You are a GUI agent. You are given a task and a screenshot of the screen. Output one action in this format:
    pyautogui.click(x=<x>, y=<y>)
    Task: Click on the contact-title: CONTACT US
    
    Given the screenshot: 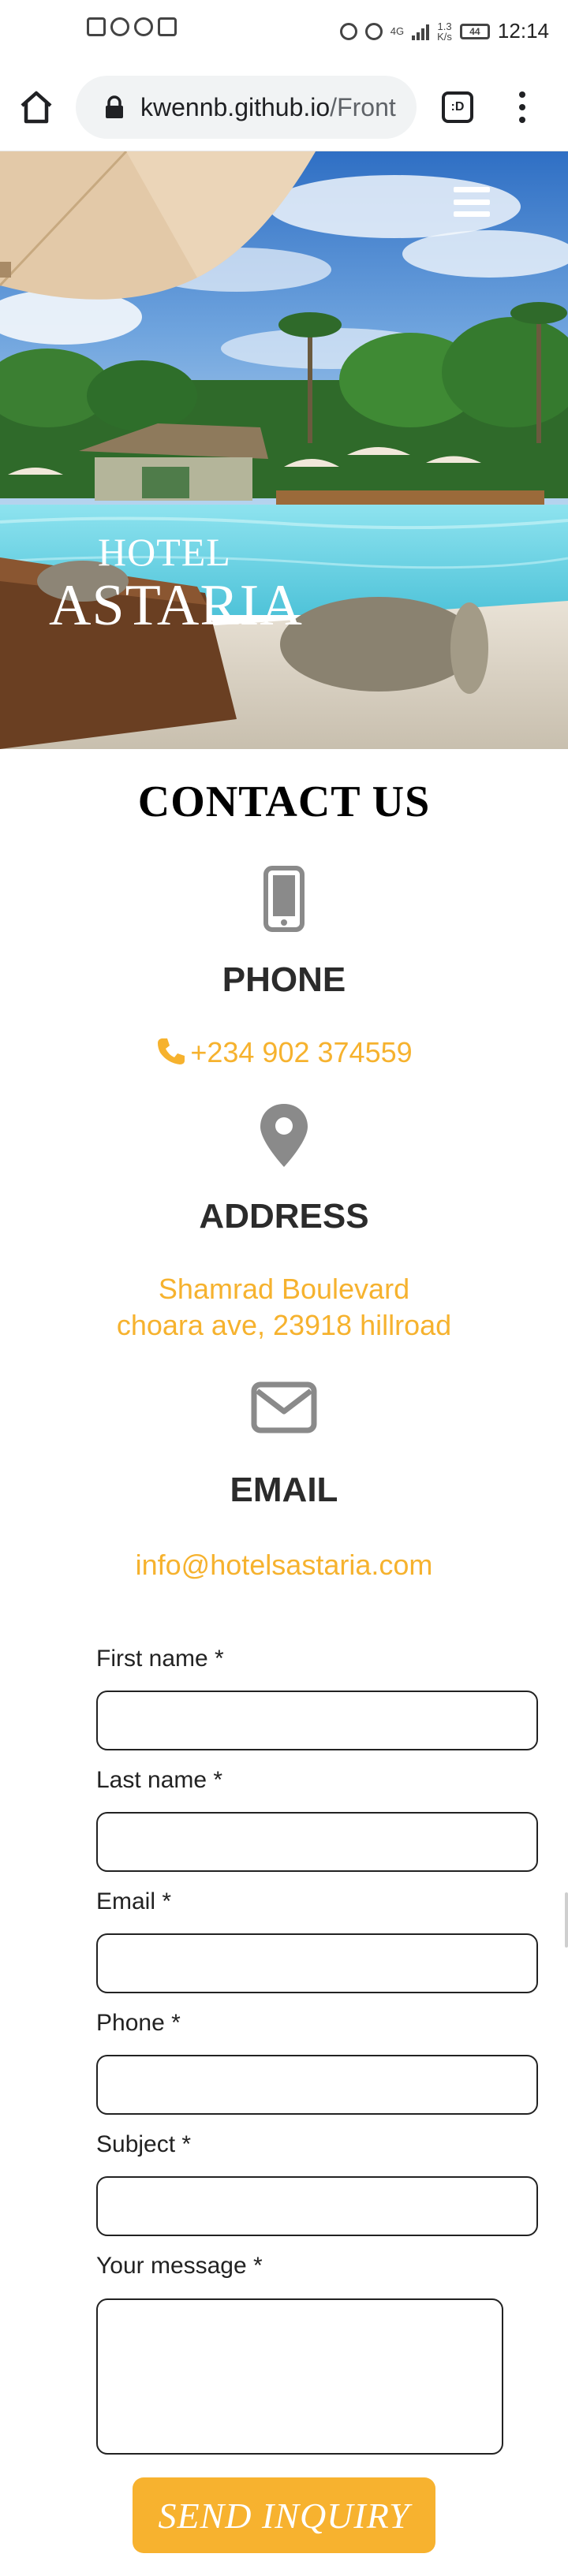 What is the action you would take?
    pyautogui.click(x=284, y=802)
    